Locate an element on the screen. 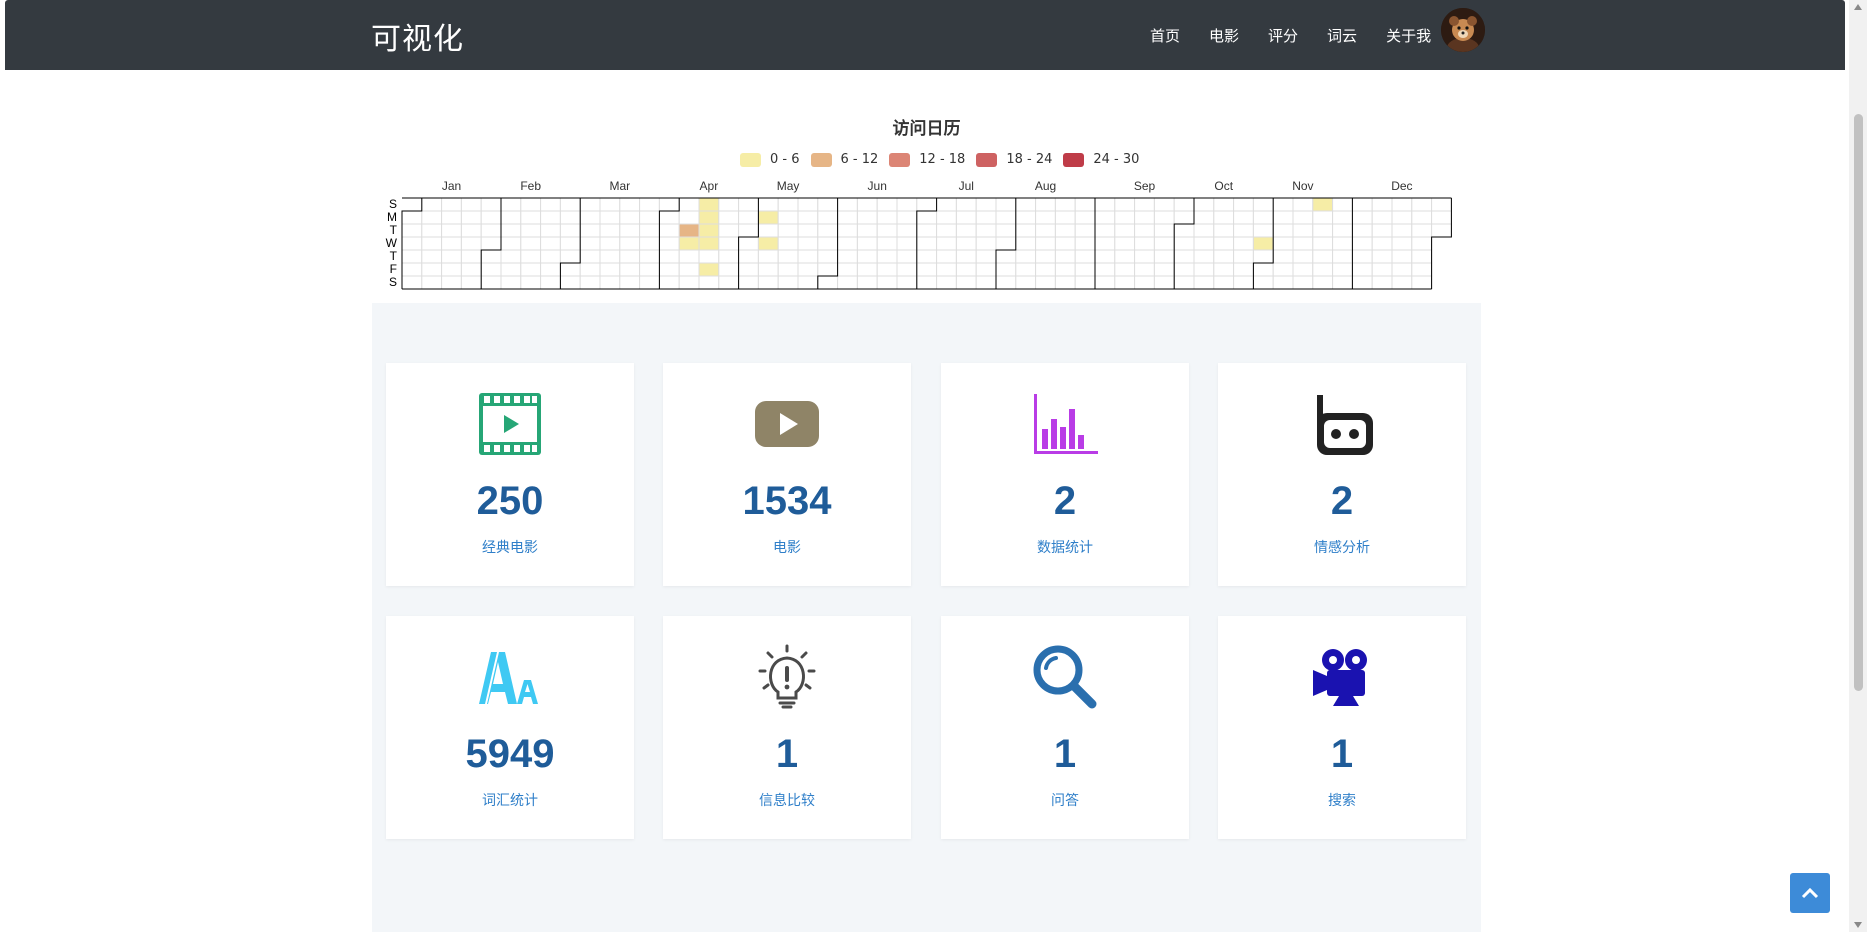  bar-chart-icon is located at coordinates (1065, 426).